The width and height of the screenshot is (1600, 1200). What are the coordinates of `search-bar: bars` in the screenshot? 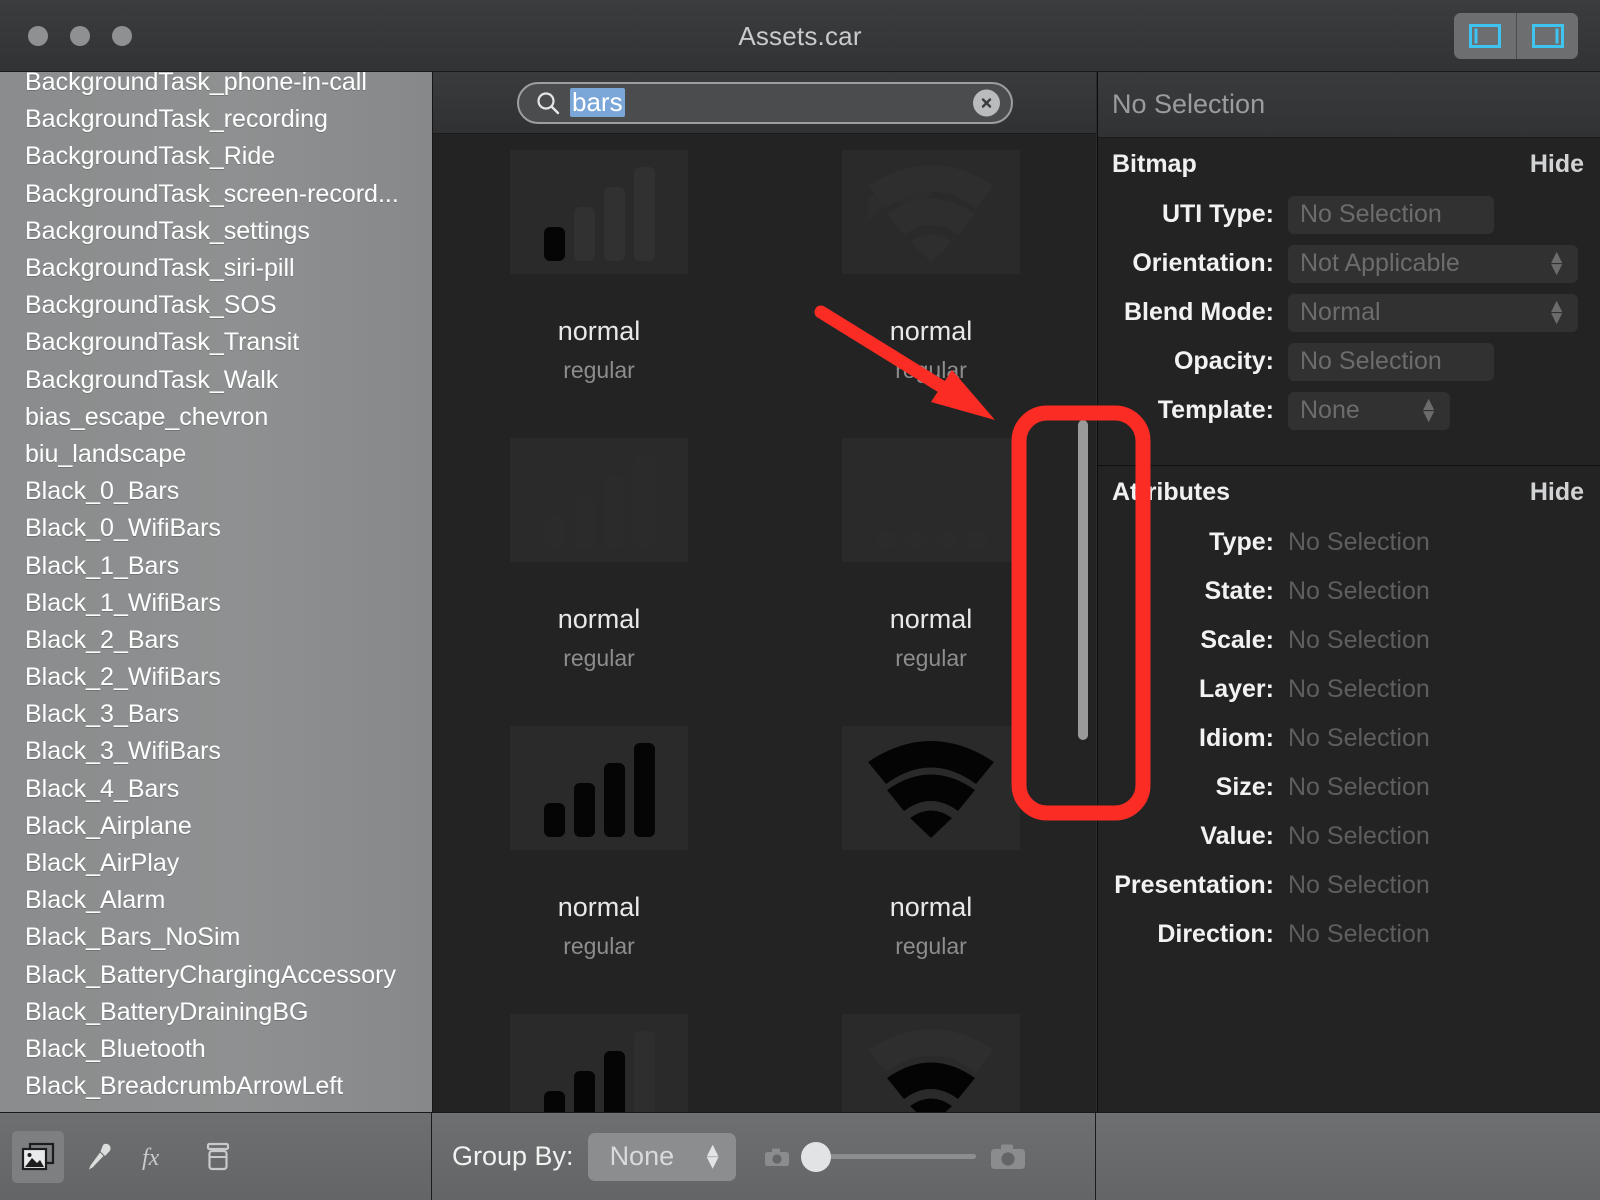 It's located at (764, 103).